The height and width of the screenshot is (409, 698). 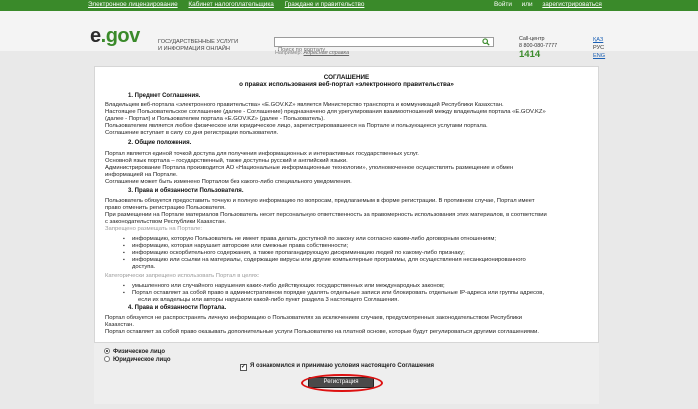 What do you see at coordinates (133, 4) in the screenshot?
I see `link-e-licensing: Электронное лицензирование` at bounding box center [133, 4].